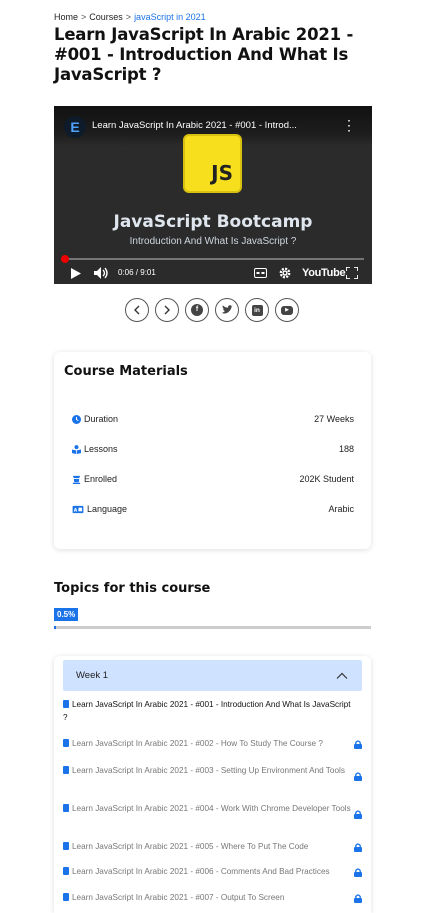 This screenshot has height=913, width=433. I want to click on js-logo: JS, so click(212, 163).